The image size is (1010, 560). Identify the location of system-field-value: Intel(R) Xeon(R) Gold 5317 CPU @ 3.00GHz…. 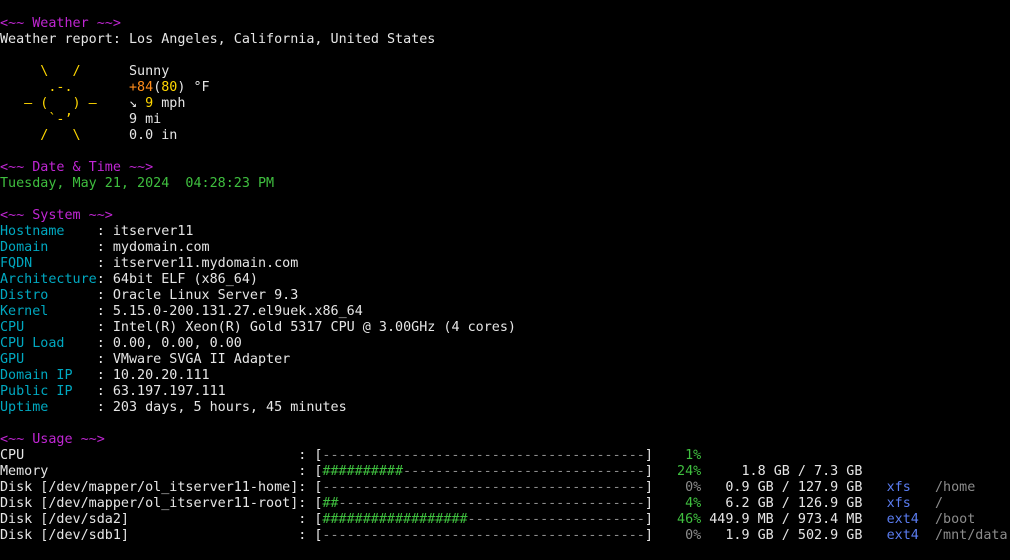
(314, 327).